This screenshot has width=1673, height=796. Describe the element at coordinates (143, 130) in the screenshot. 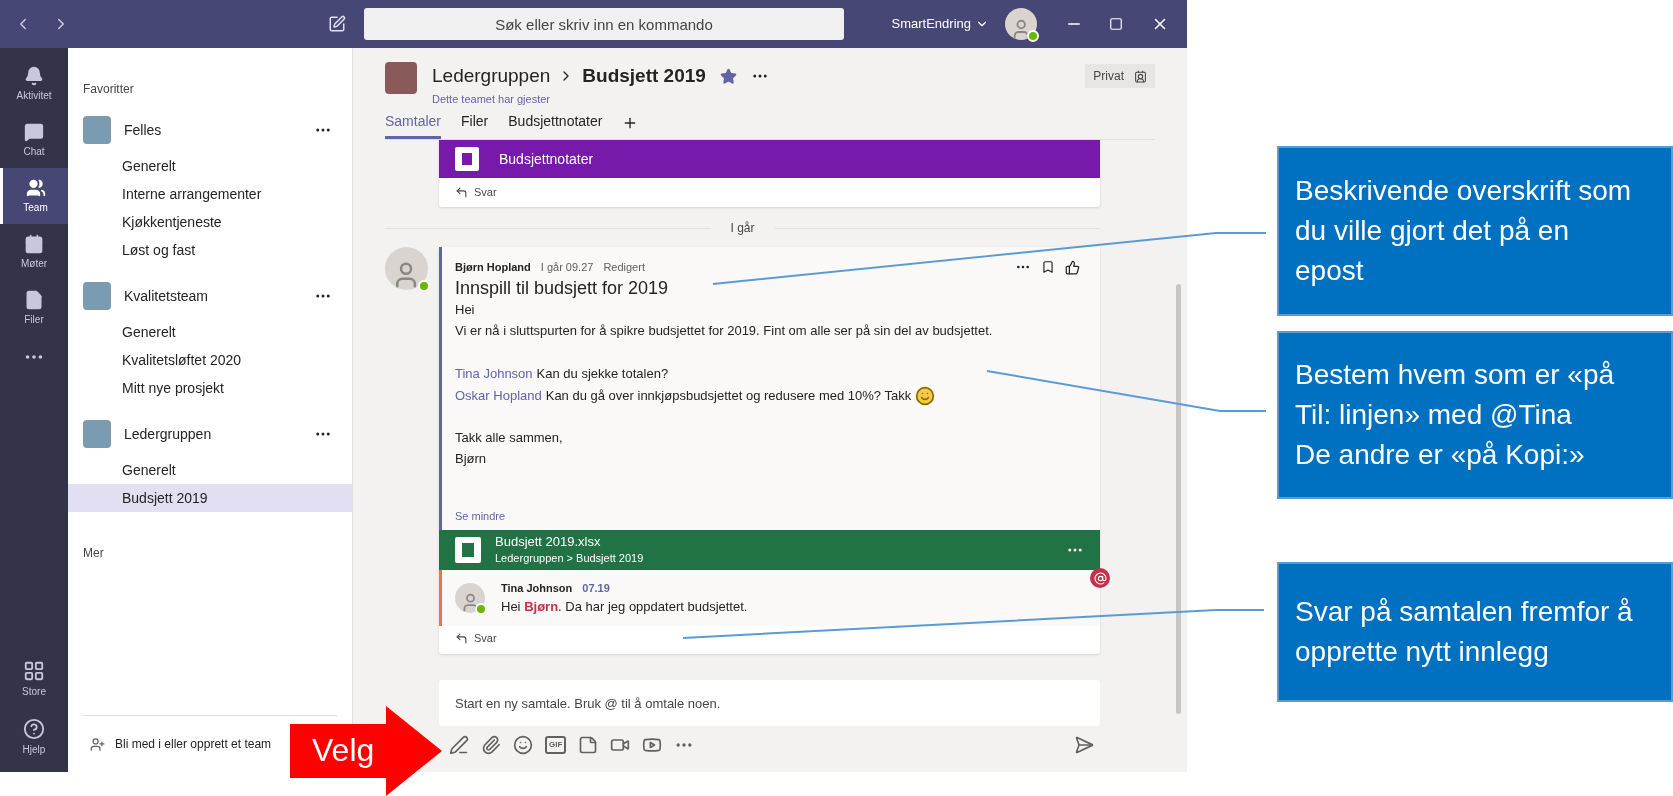

I see `team-name: Felles` at that location.